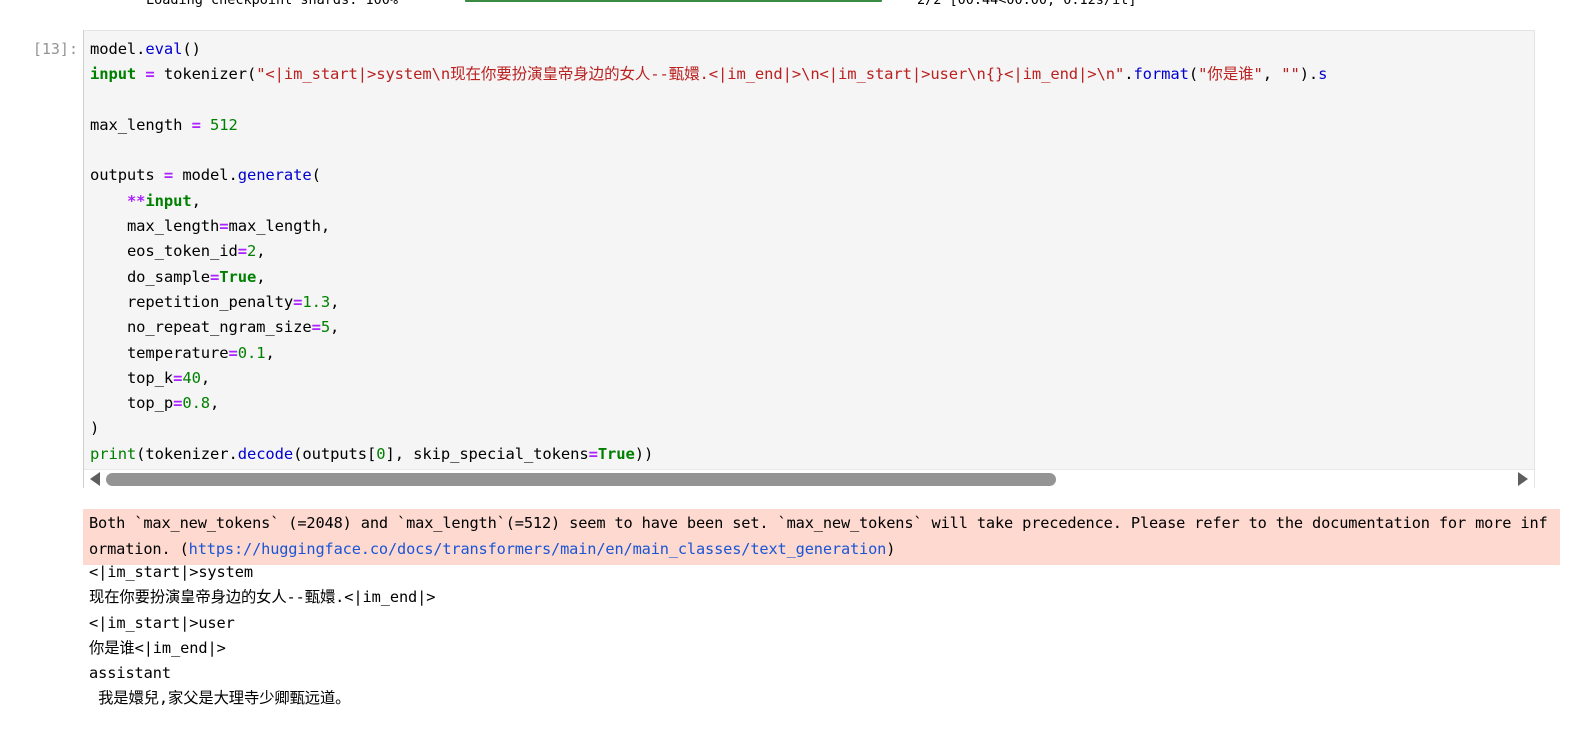 This screenshot has width=1583, height=729. I want to click on progress-bar, so click(673, 1).